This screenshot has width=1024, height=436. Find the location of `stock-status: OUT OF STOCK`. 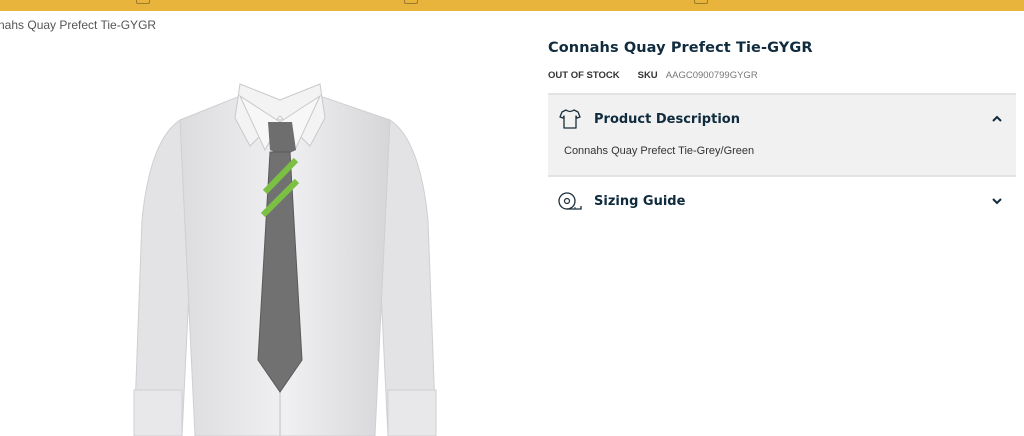

stock-status: OUT OF STOCK is located at coordinates (584, 75).